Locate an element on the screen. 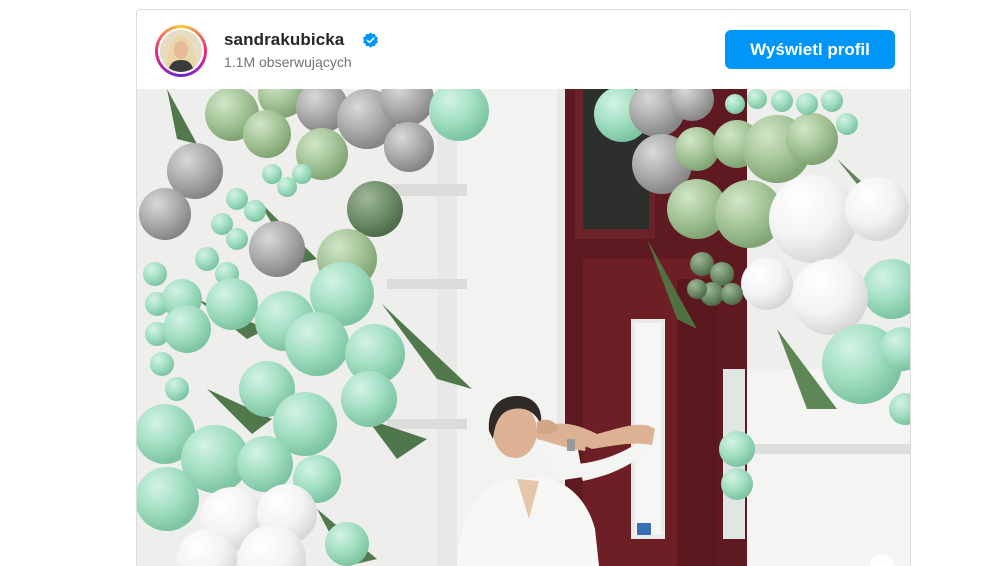 The width and height of the screenshot is (1000, 566). verified-badge-icon is located at coordinates (370, 40).